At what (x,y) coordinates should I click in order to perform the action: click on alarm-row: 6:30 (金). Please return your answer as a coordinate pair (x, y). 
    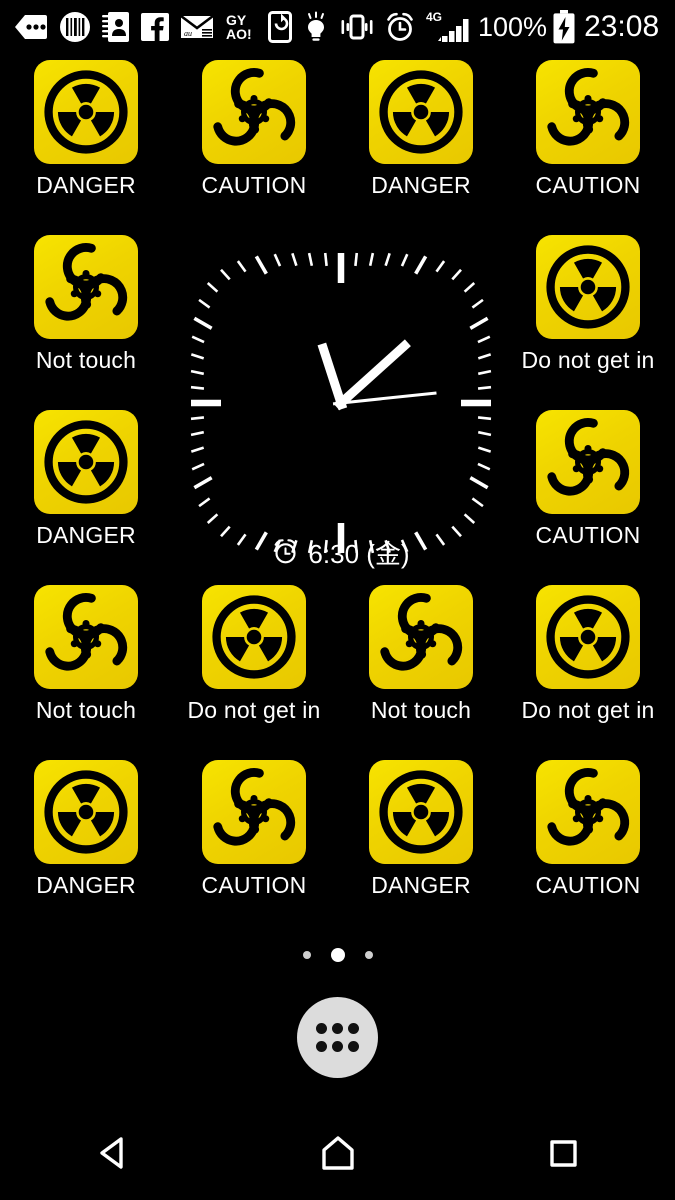
    Looking at the image, I should click on (341, 554).